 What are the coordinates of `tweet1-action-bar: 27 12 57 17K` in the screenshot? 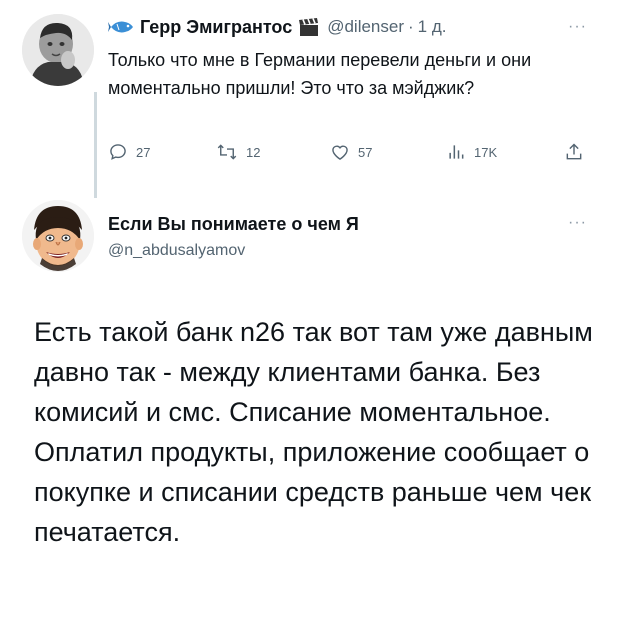 It's located at (348, 155).